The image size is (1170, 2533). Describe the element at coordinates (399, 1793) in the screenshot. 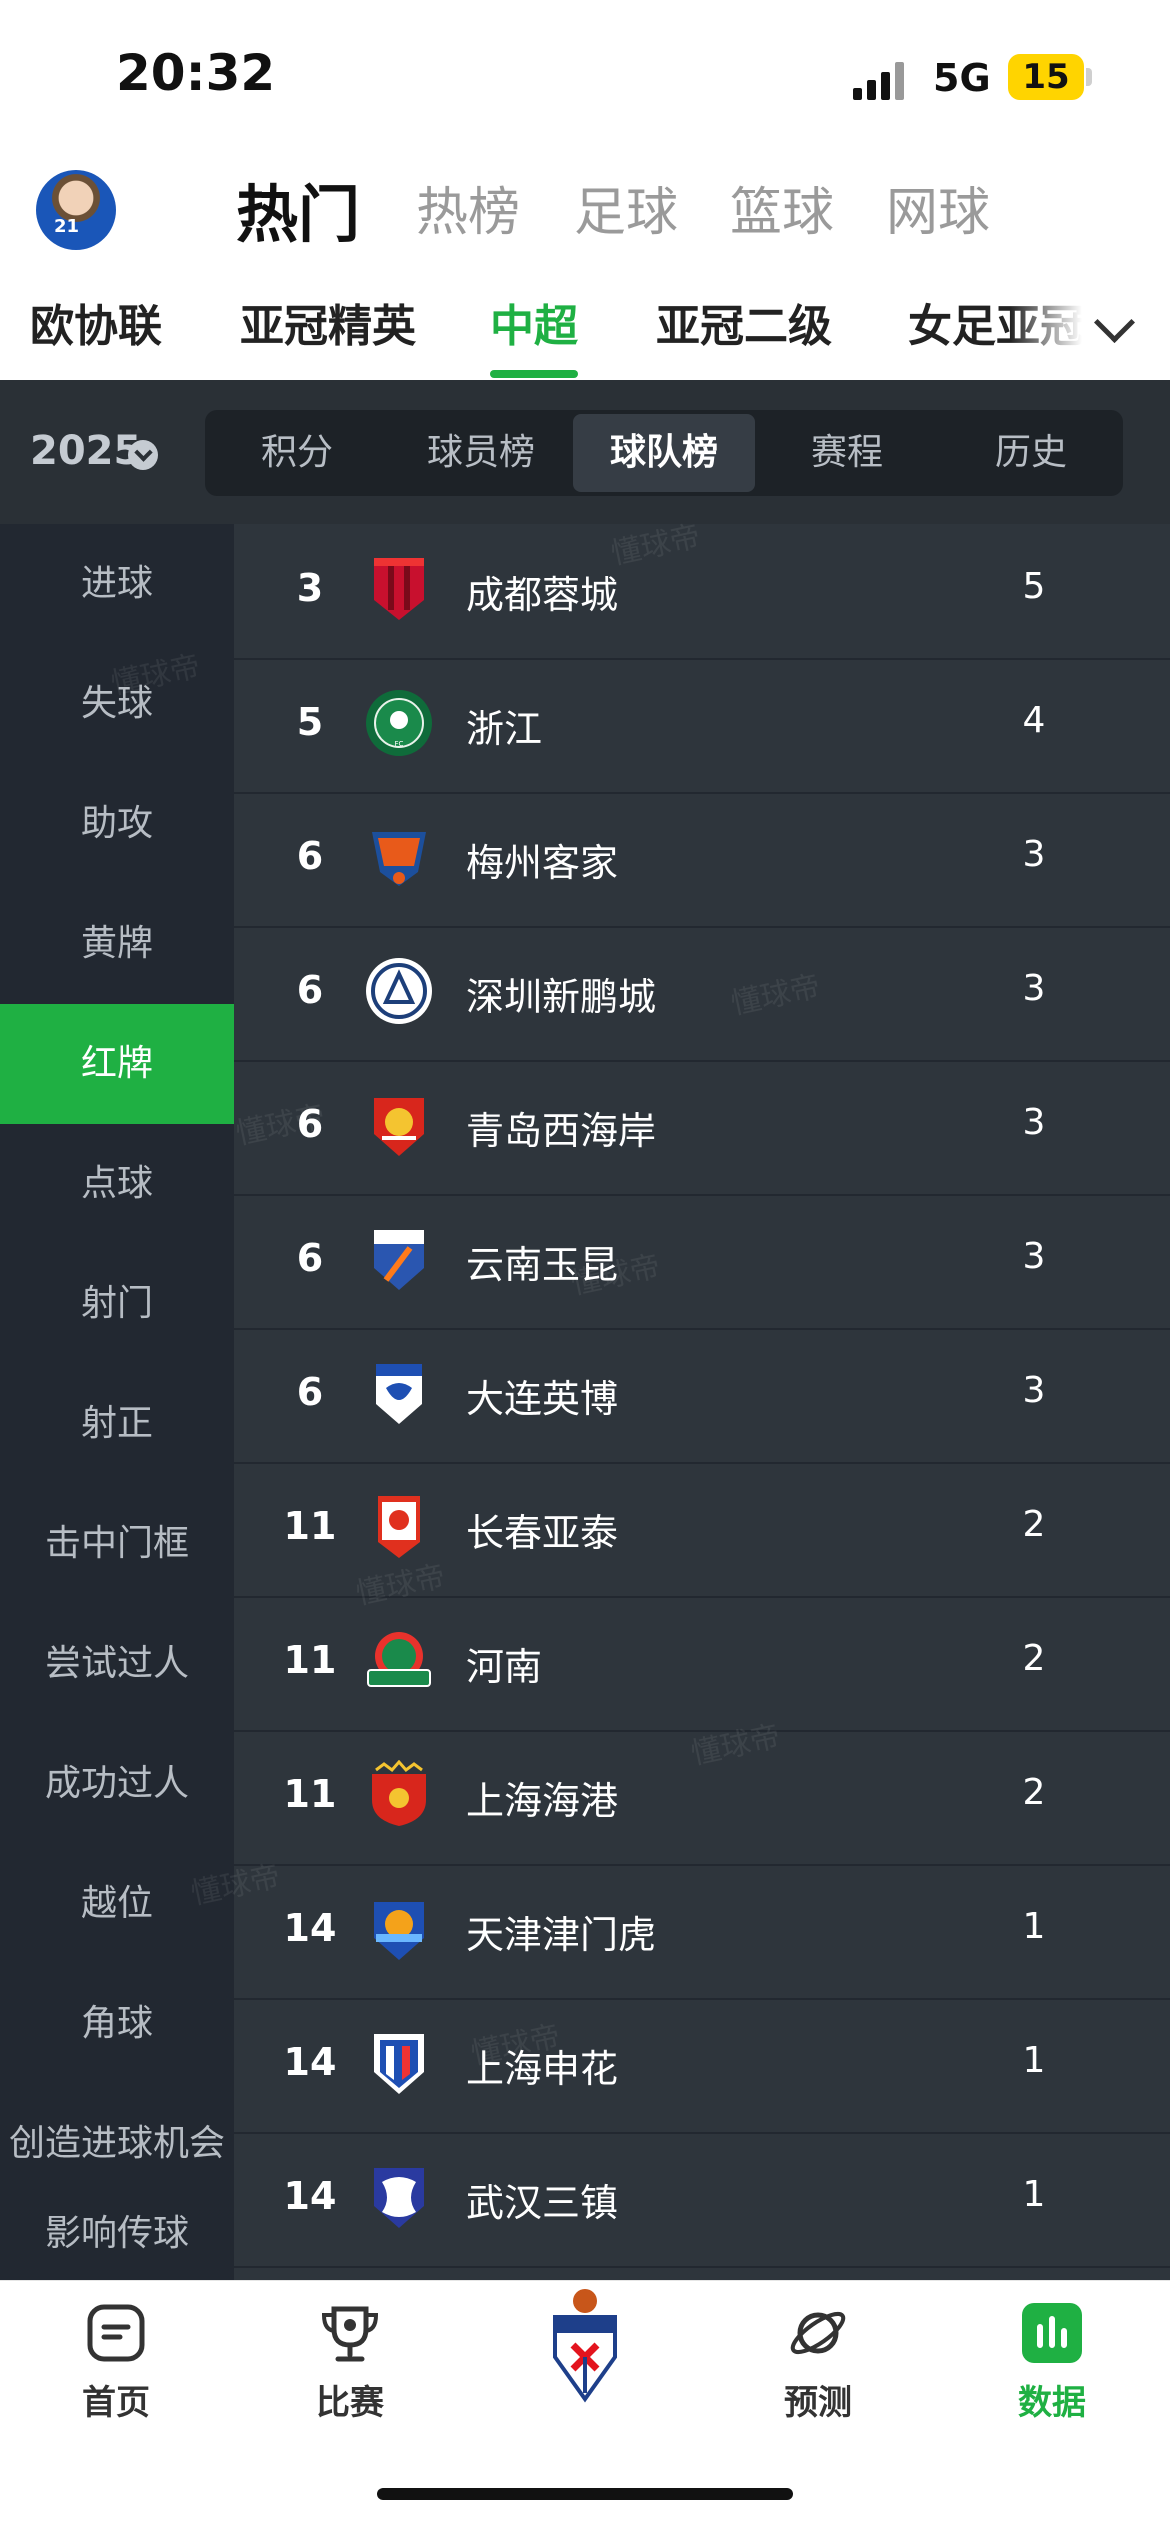

I see `shanghai-port-crest-icon` at that location.